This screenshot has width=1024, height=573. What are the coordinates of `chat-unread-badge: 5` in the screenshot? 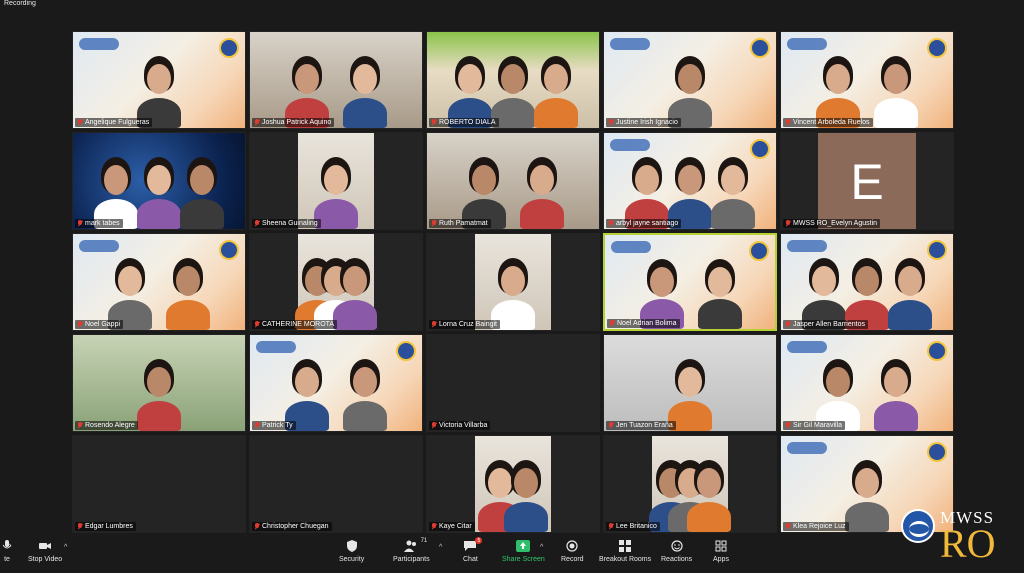 It's located at (479, 540).